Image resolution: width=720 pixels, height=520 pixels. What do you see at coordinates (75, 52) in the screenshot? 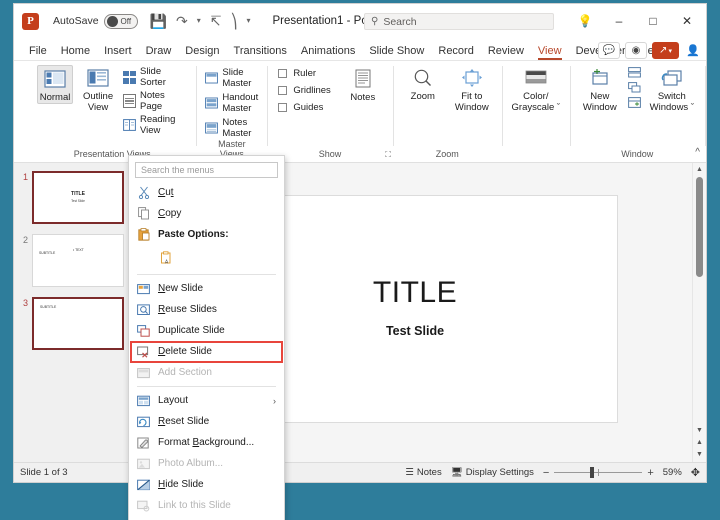
I see `tab-home: Home` at bounding box center [75, 52].